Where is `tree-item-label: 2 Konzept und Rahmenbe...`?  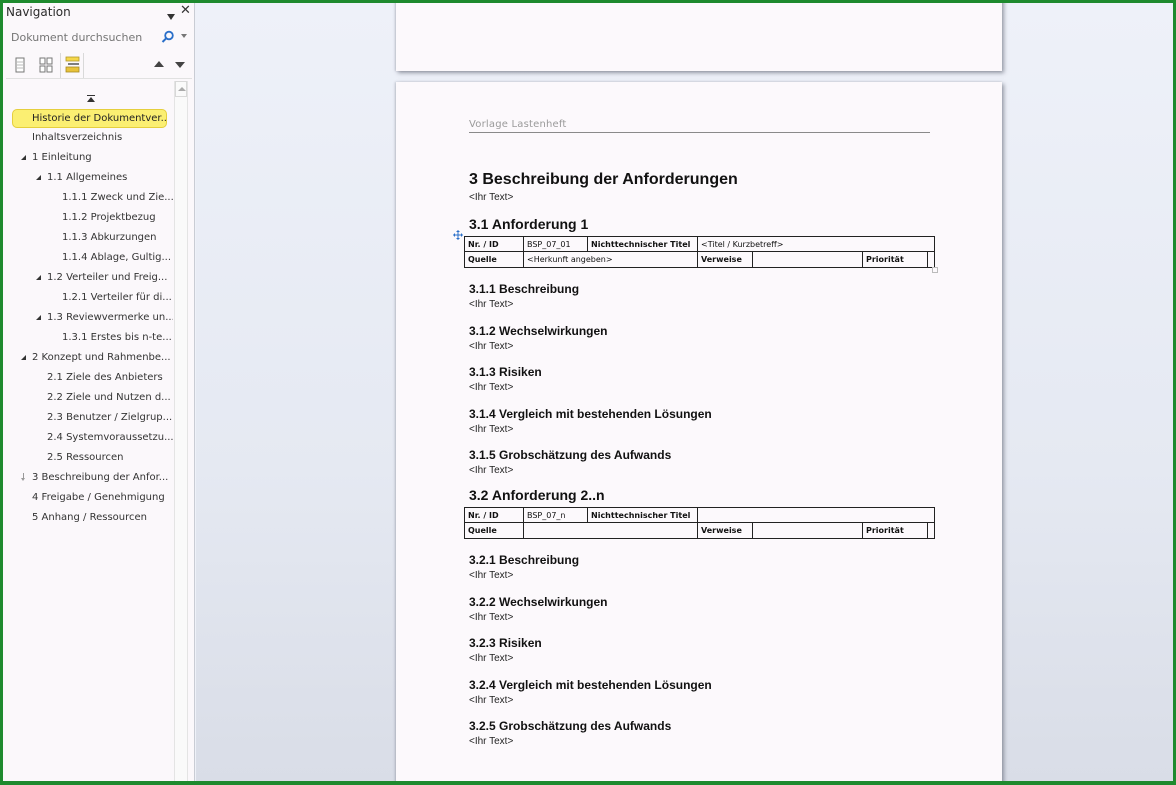
tree-item-label: 2 Konzept und Rahmenbe... is located at coordinates (101, 357).